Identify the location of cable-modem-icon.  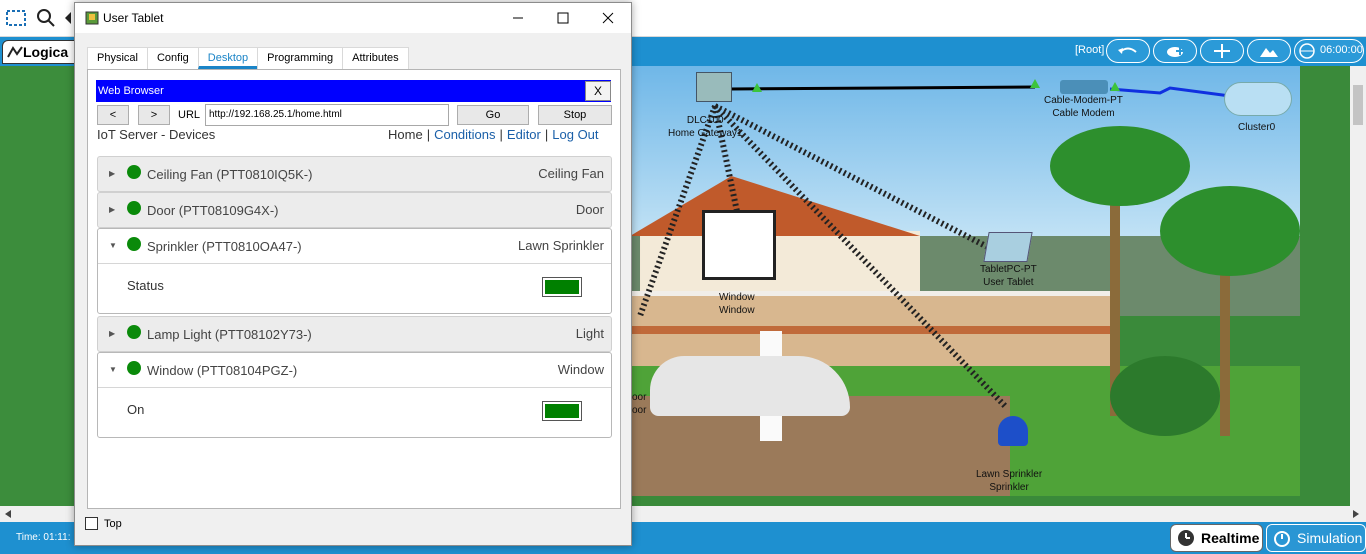
(1084, 87).